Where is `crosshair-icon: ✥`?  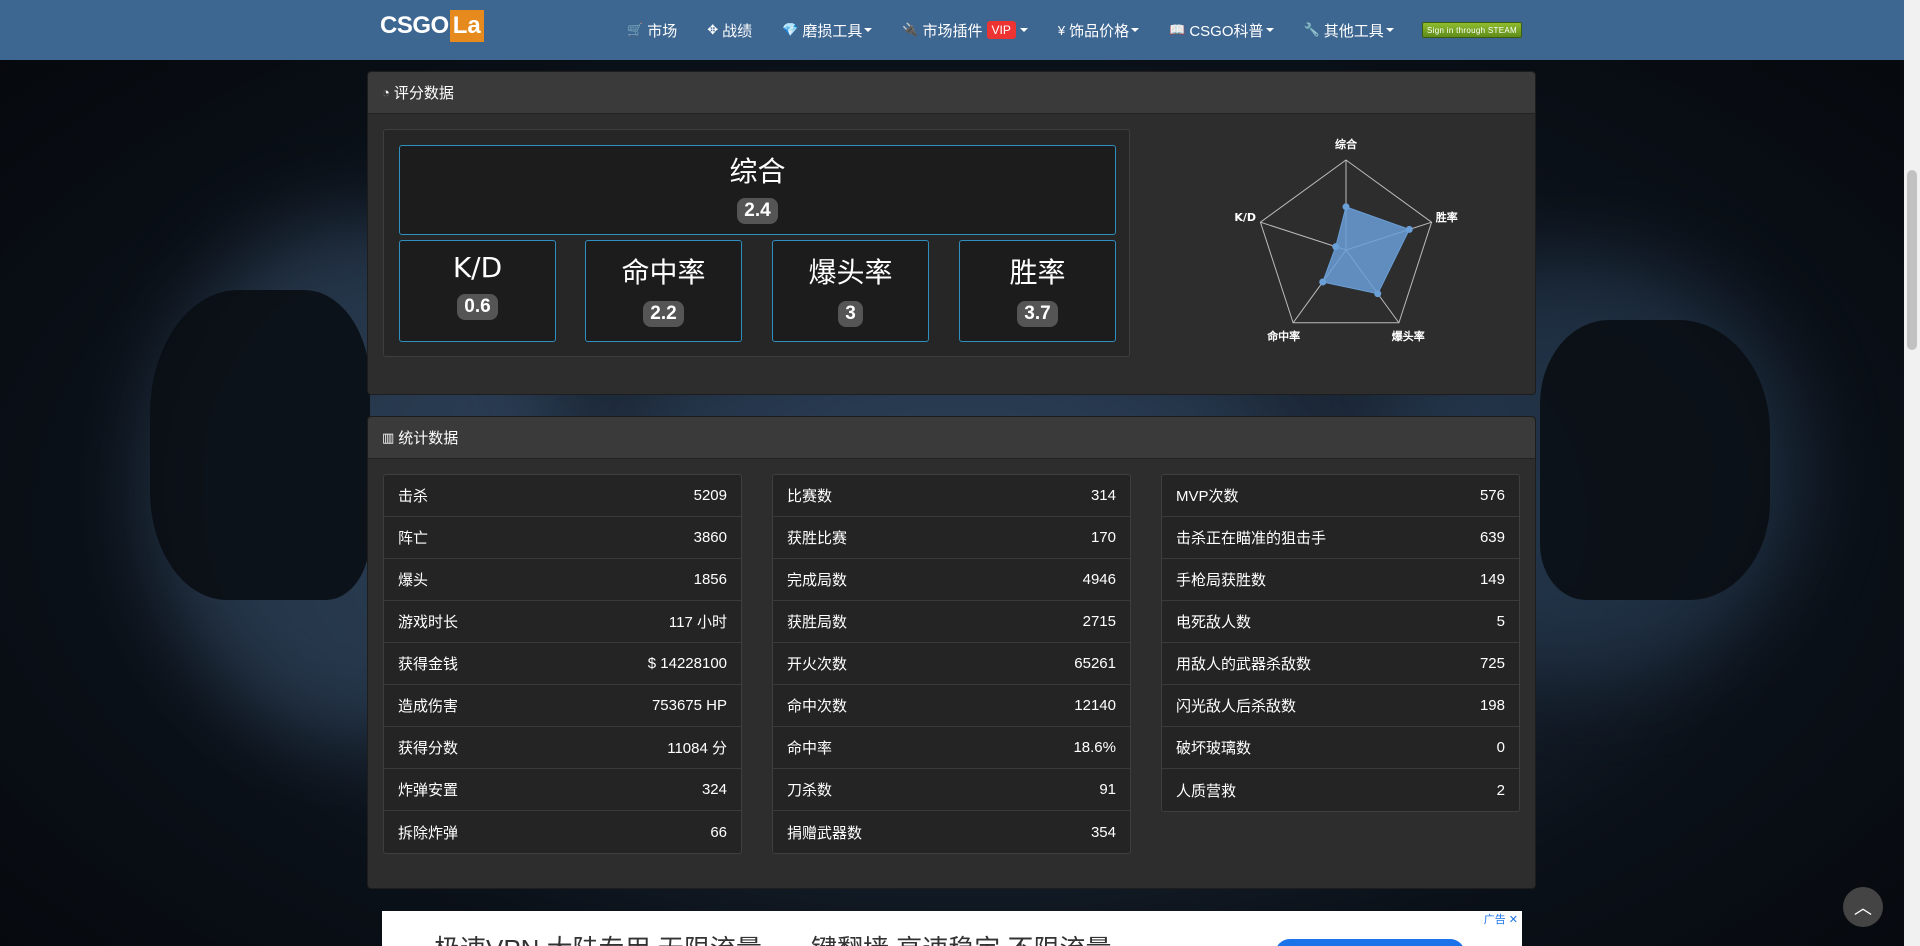 crosshair-icon: ✥ is located at coordinates (713, 29).